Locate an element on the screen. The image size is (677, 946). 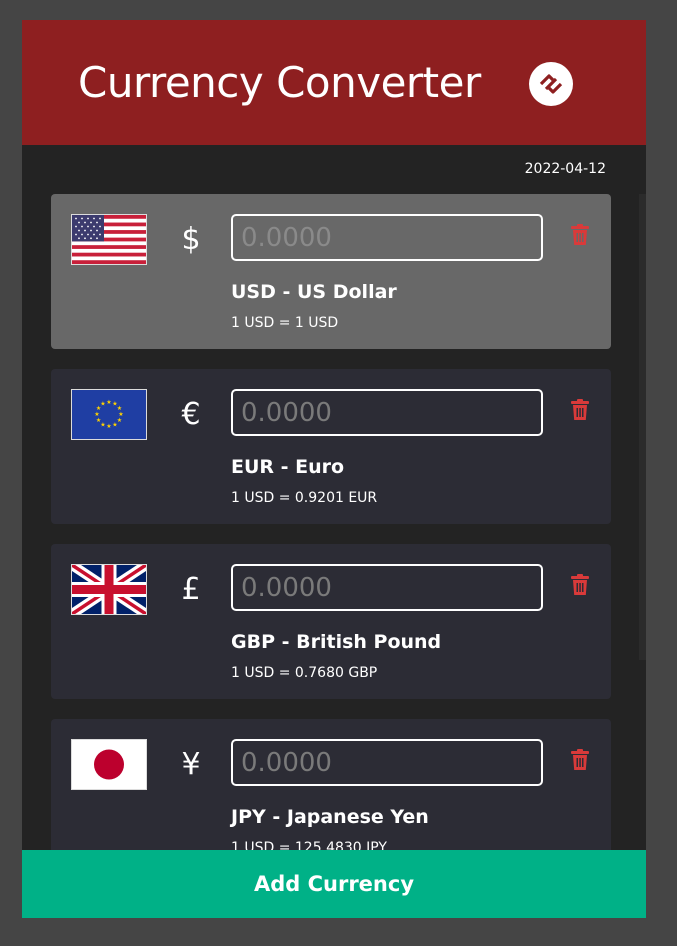
currency-name: JPY - Japanese Yen is located at coordinates (330, 817).